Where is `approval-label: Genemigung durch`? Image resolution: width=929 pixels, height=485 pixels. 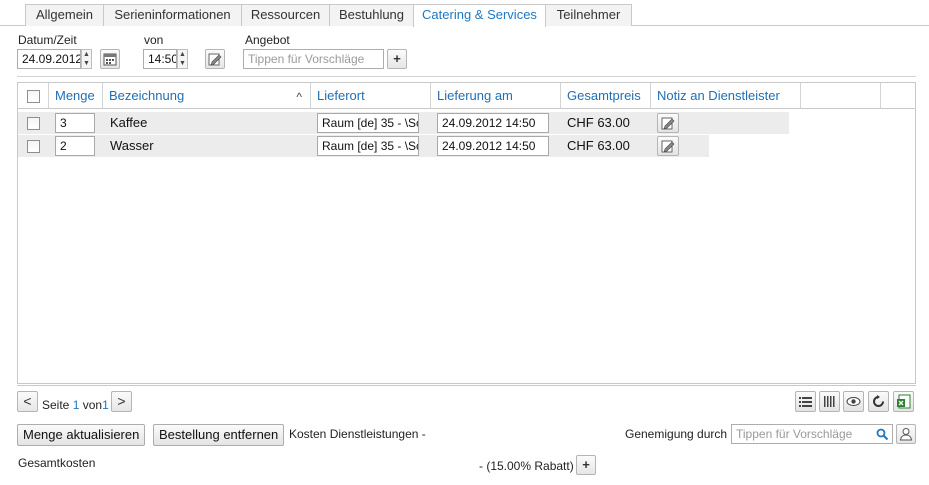 approval-label: Genemigung durch is located at coordinates (676, 434).